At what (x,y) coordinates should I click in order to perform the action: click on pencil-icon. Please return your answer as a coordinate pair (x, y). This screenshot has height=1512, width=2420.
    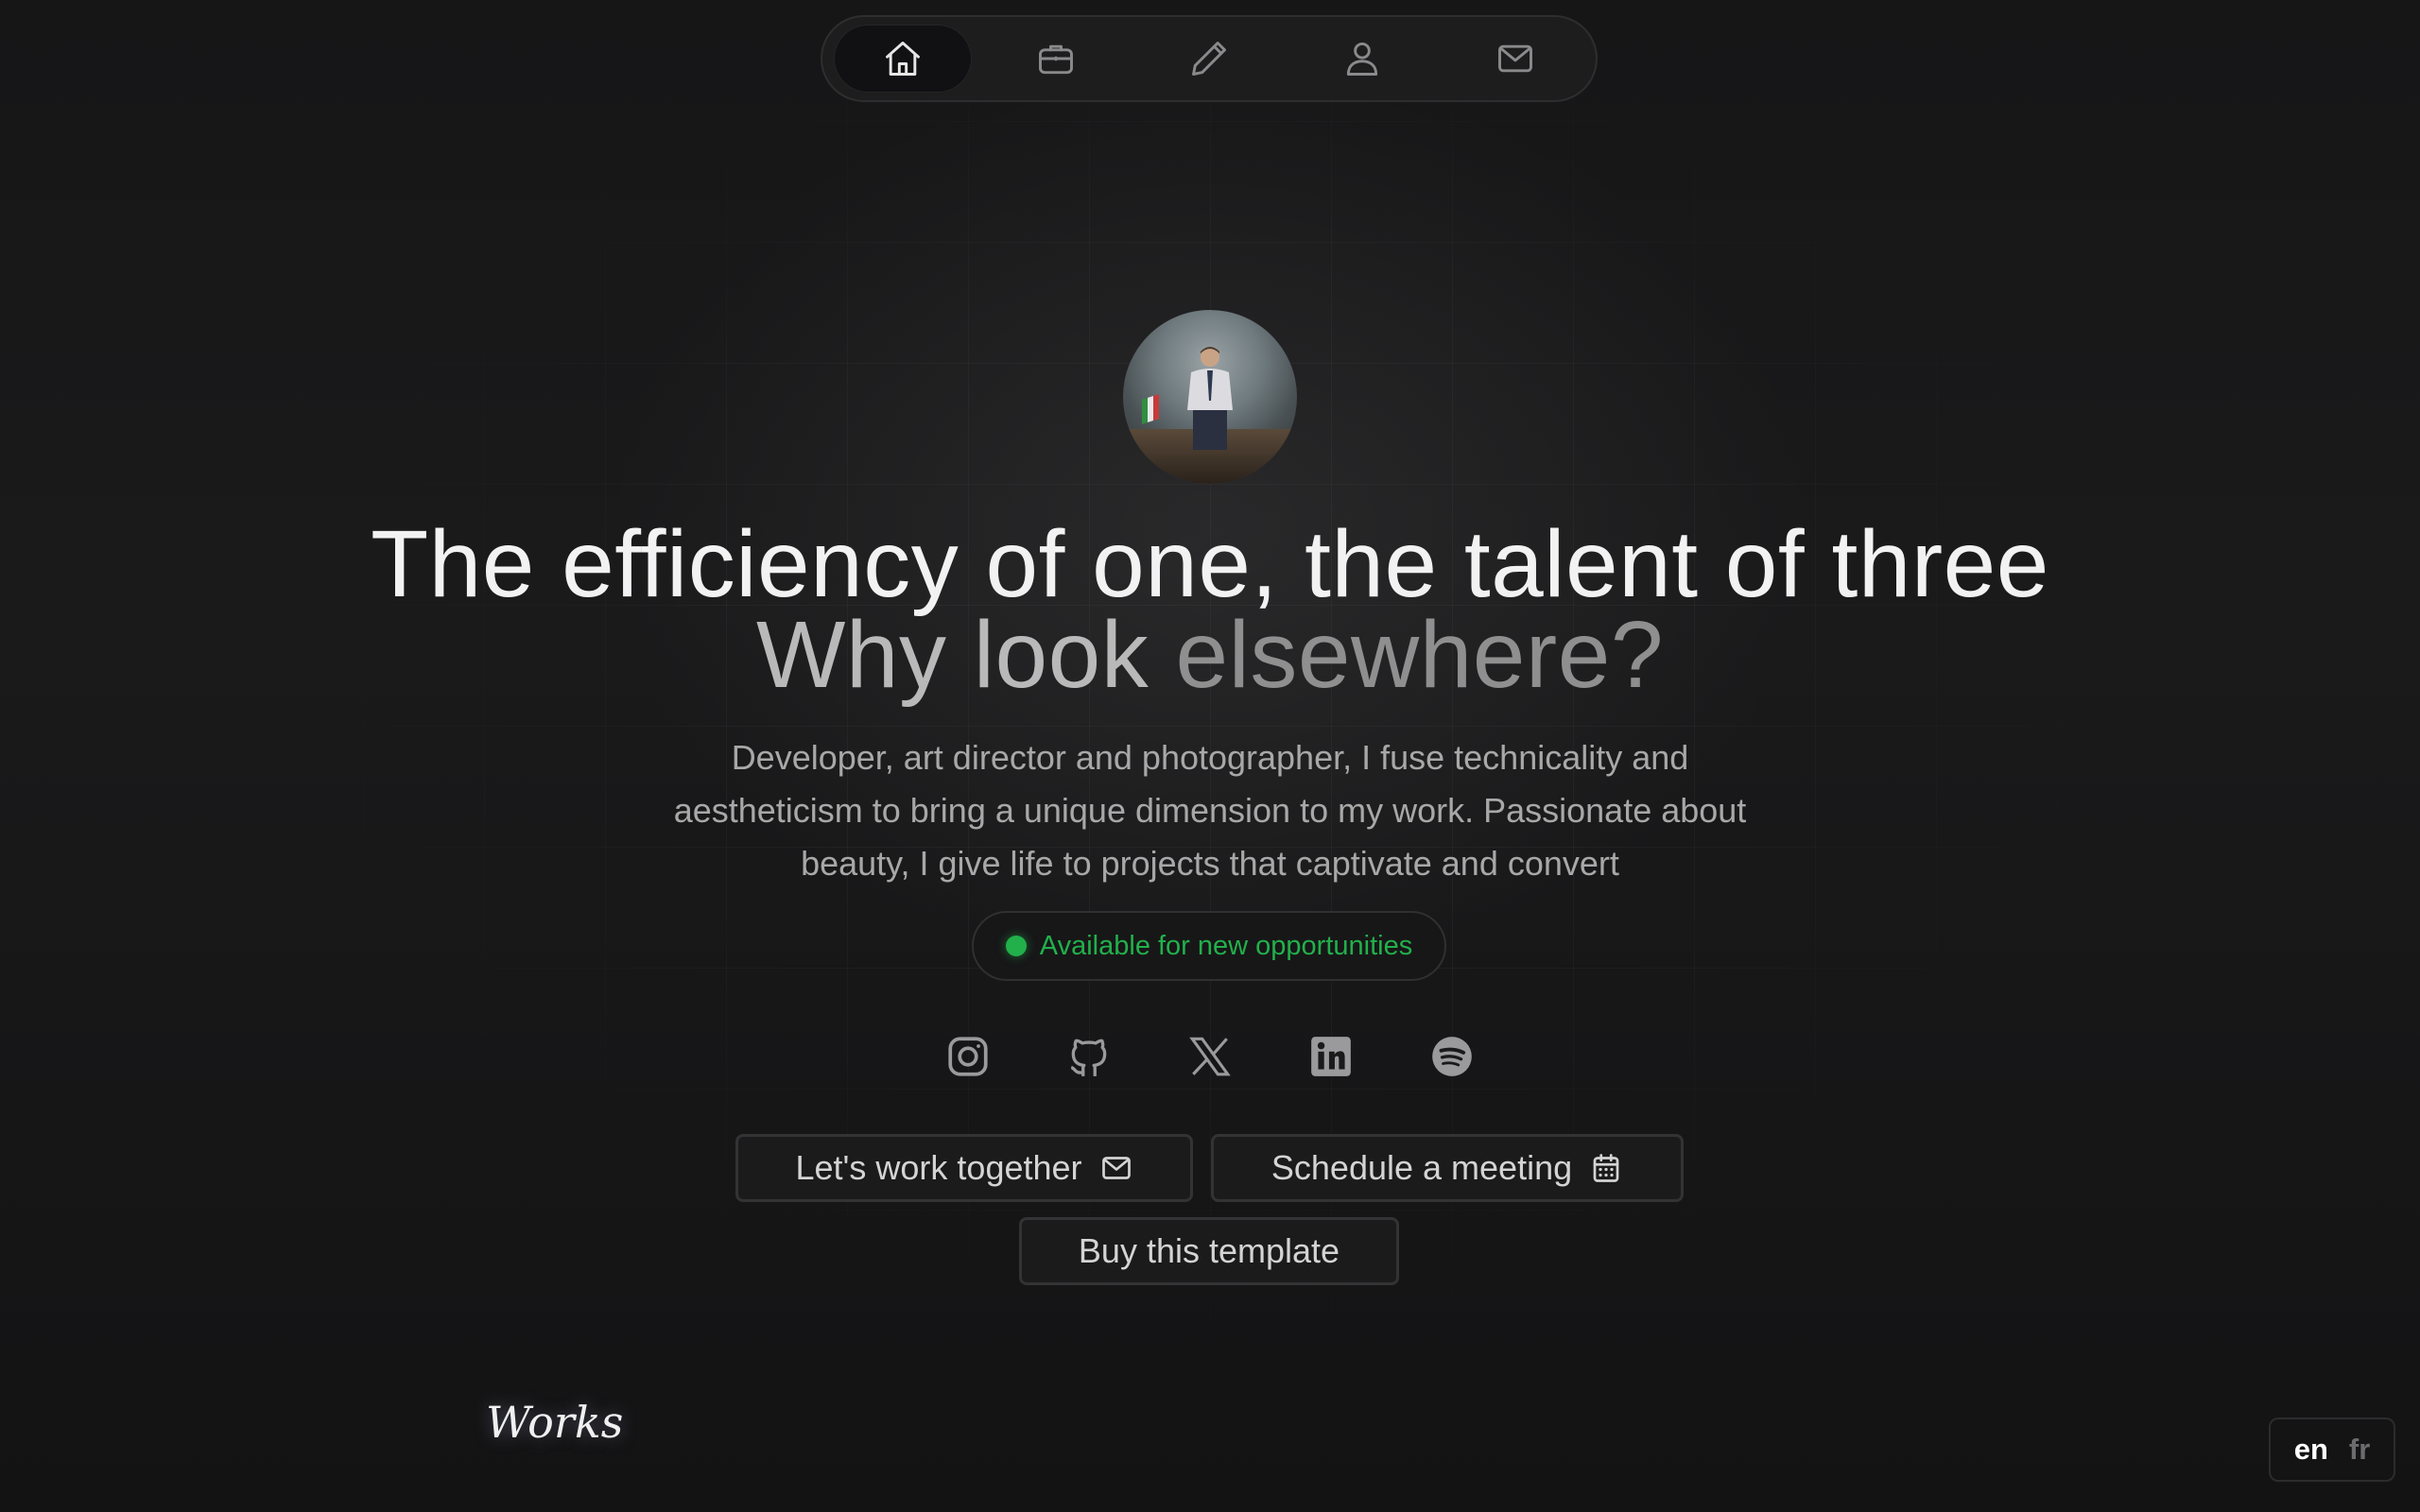
    Looking at the image, I should click on (1209, 59).